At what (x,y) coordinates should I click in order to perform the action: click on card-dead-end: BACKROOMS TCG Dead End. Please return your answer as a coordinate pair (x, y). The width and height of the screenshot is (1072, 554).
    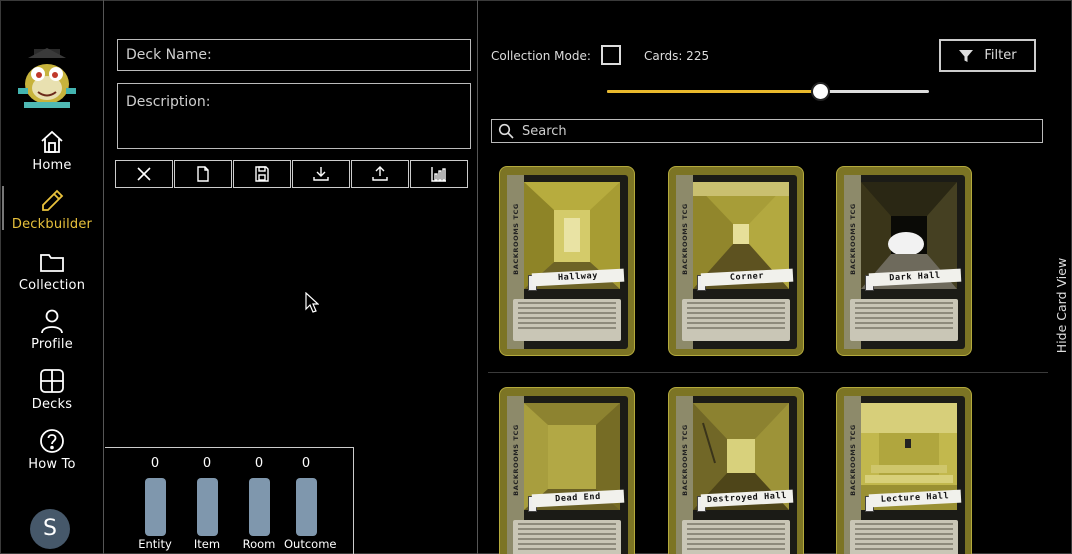
    Looking at the image, I should click on (567, 470).